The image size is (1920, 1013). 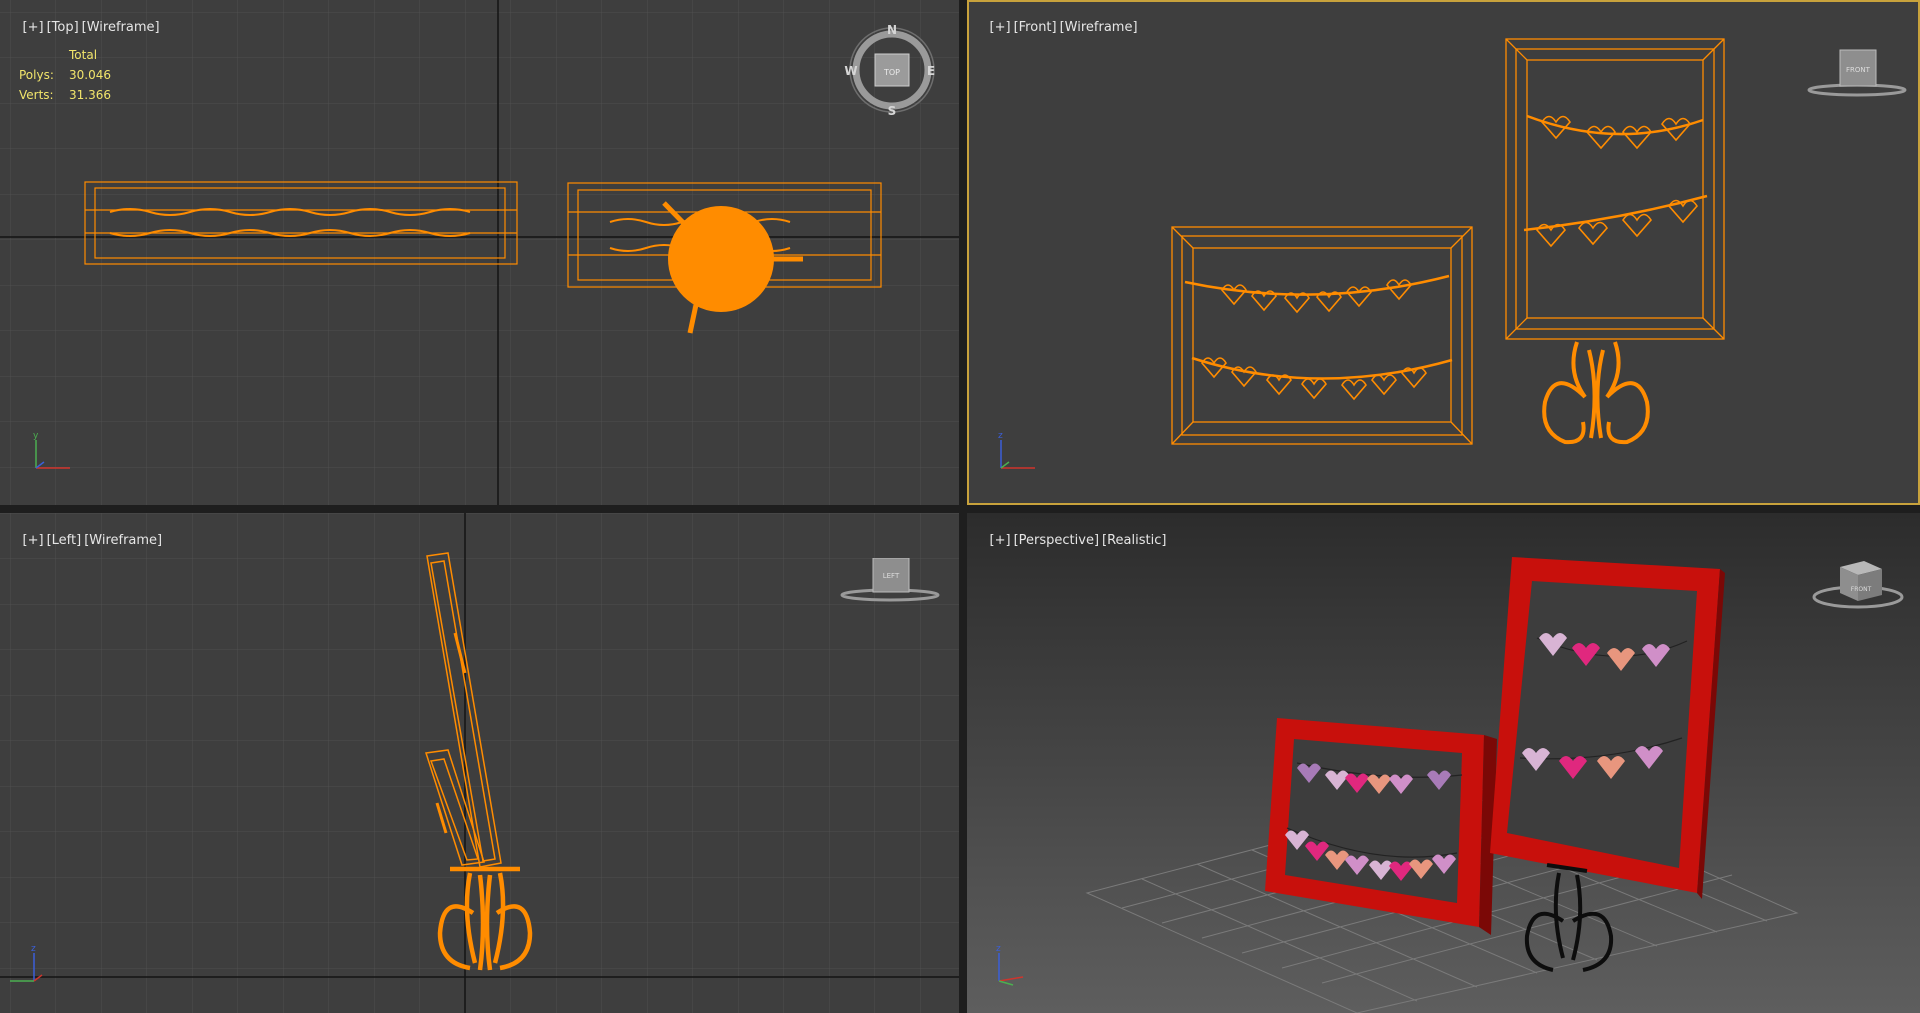 I want to click on viewport-view-menu: [Top], so click(x=63, y=27).